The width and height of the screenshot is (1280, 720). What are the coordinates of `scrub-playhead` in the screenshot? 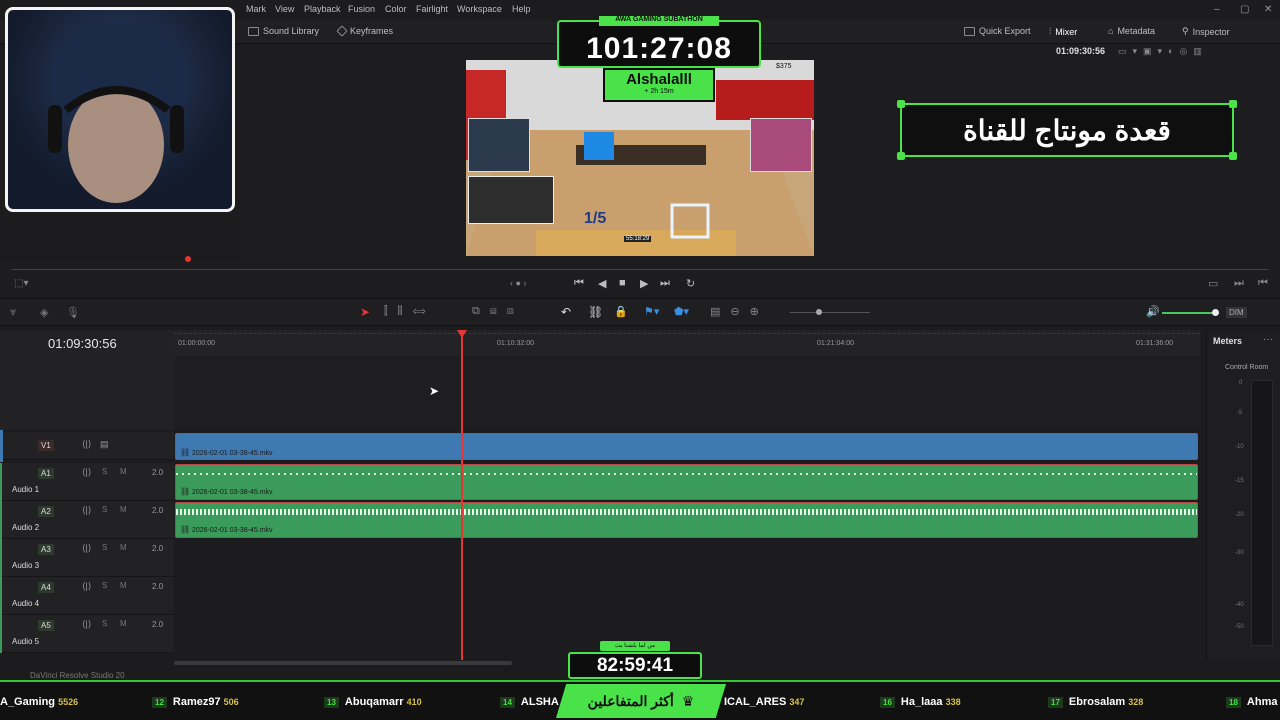 It's located at (188, 259).